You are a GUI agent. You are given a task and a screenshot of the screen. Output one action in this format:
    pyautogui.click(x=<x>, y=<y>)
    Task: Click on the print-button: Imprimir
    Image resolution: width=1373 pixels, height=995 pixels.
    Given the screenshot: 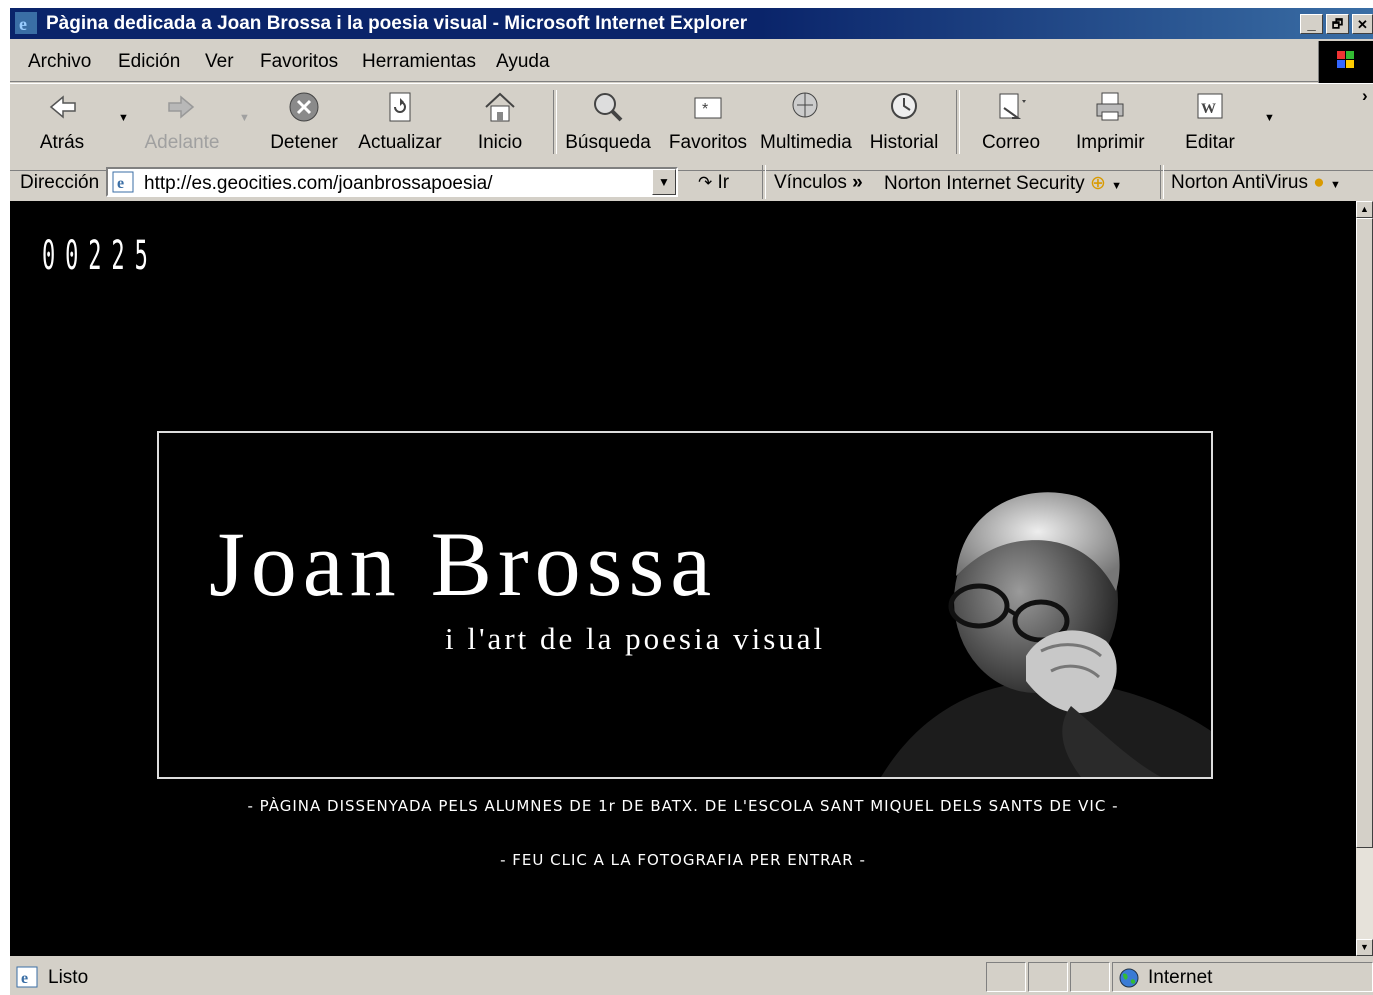 What is the action you would take?
    pyautogui.click(x=1110, y=125)
    